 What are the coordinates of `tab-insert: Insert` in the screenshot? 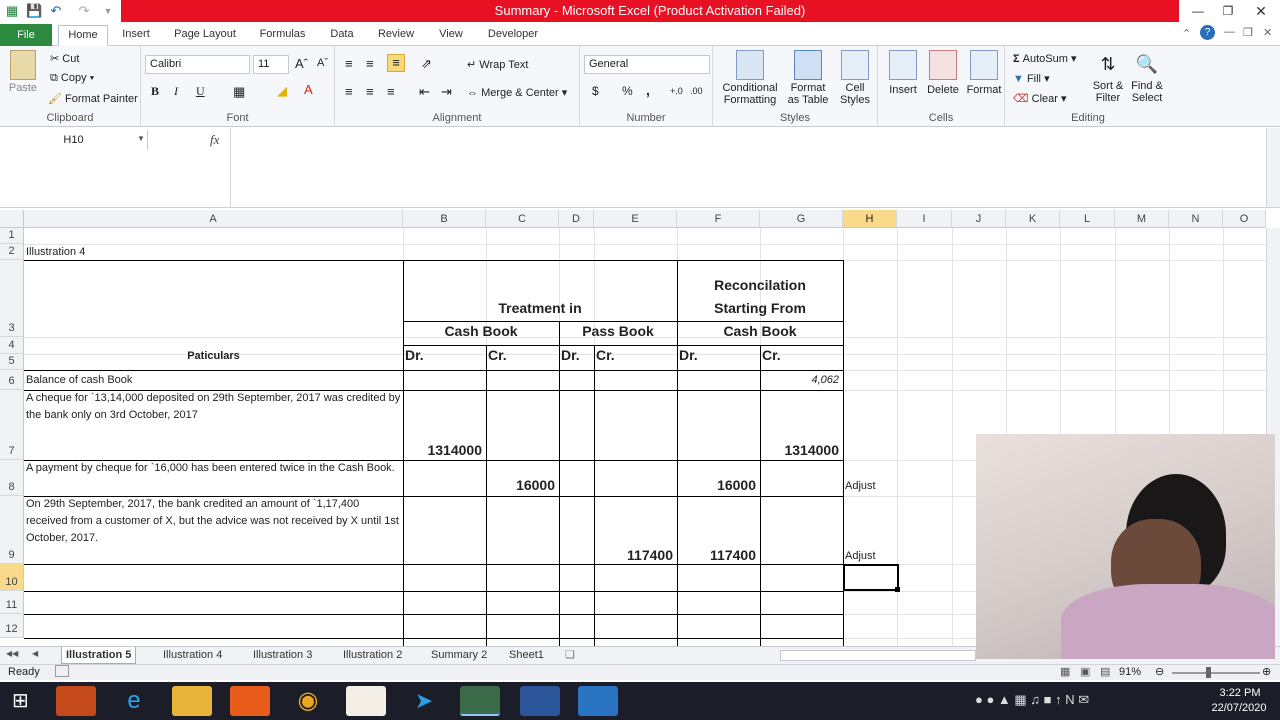 It's located at (136, 35).